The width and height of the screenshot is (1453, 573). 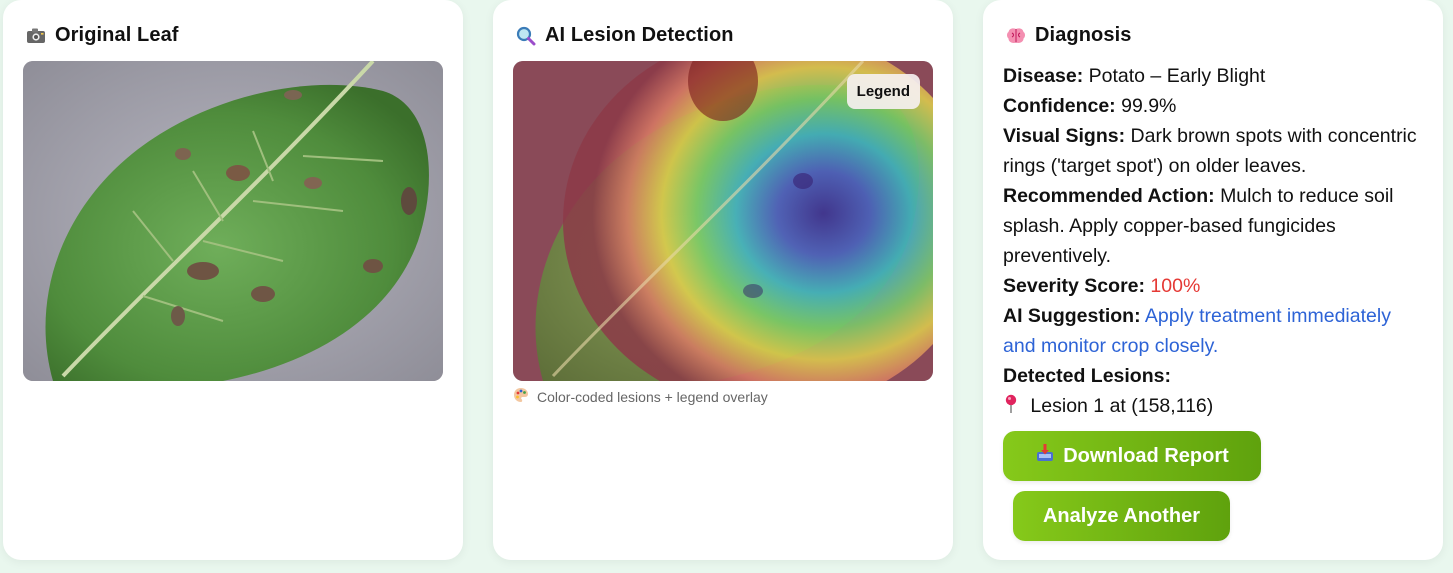 What do you see at coordinates (1109, 196) in the screenshot?
I see `recommended-action-label: Recommended Action:` at bounding box center [1109, 196].